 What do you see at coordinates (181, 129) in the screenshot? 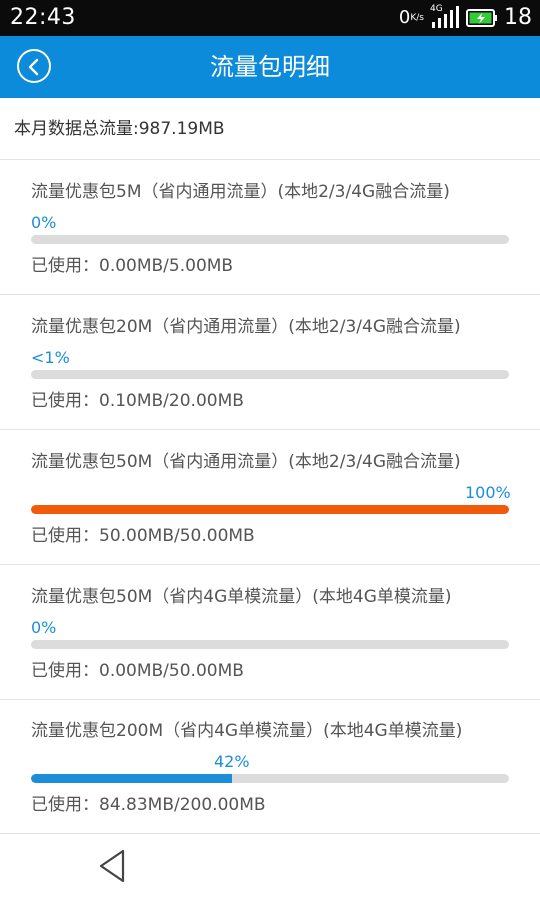
I see `total-usage-value: 987.19MB` at bounding box center [181, 129].